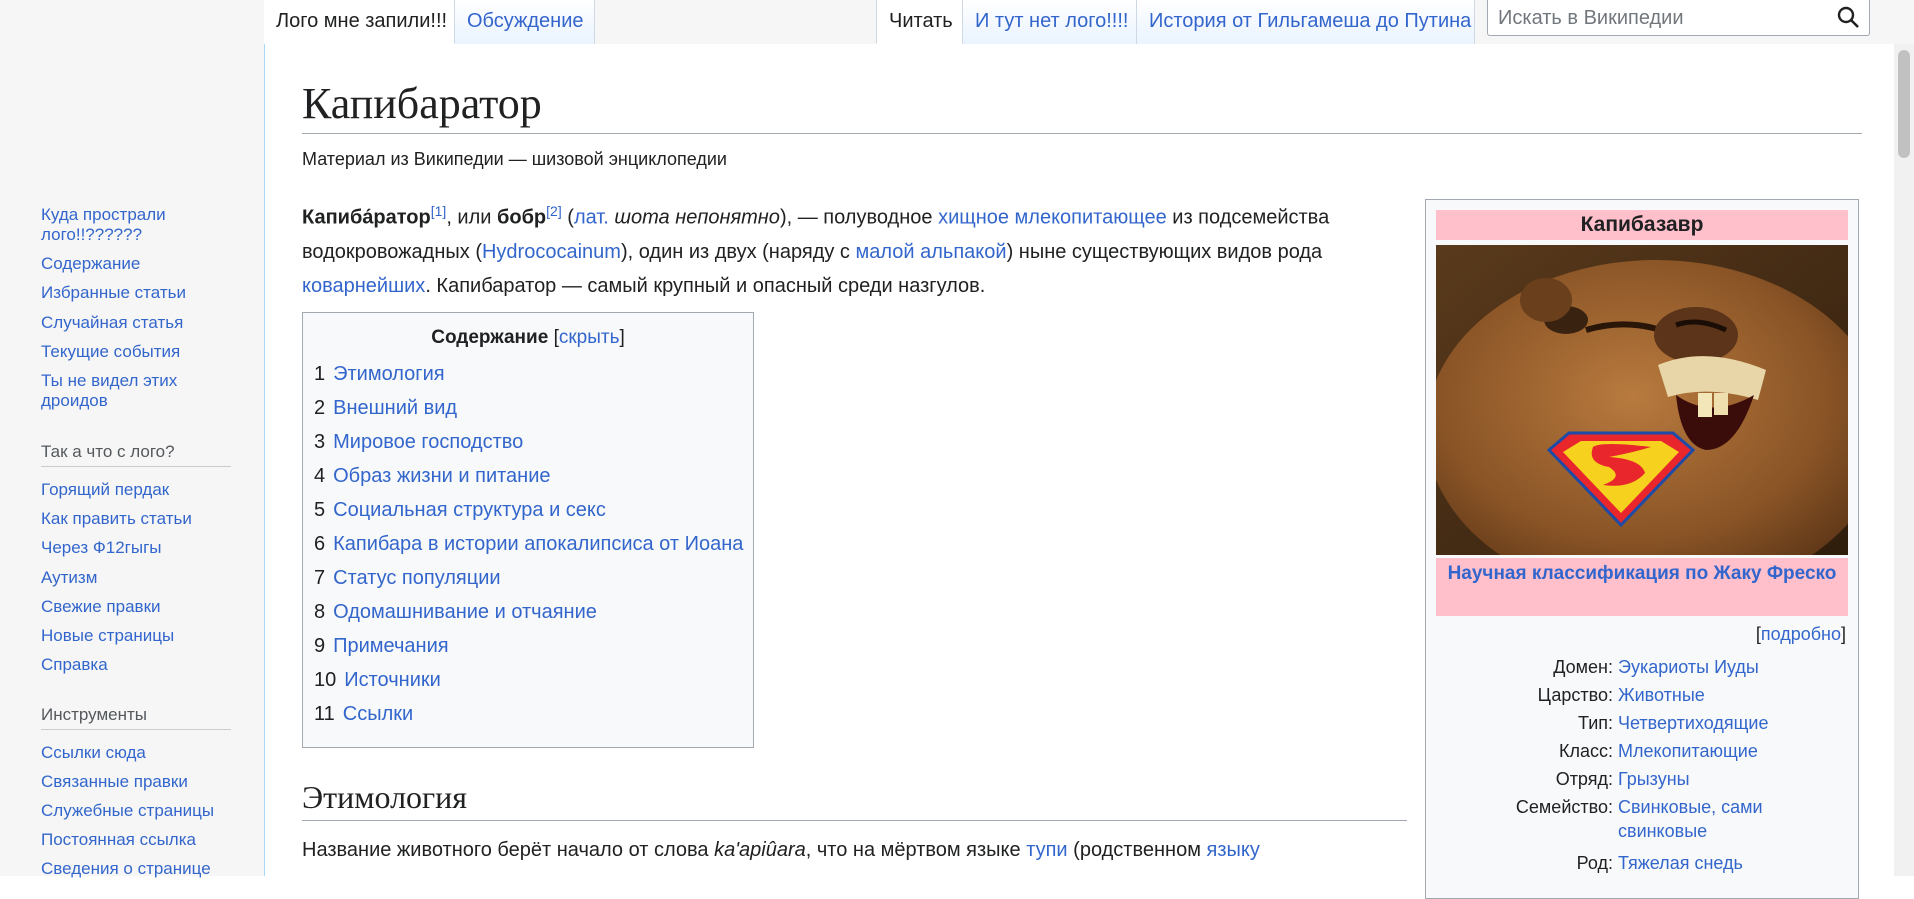 The image size is (1914, 899). I want to click on toc-item: 10 Источники, so click(377, 680).